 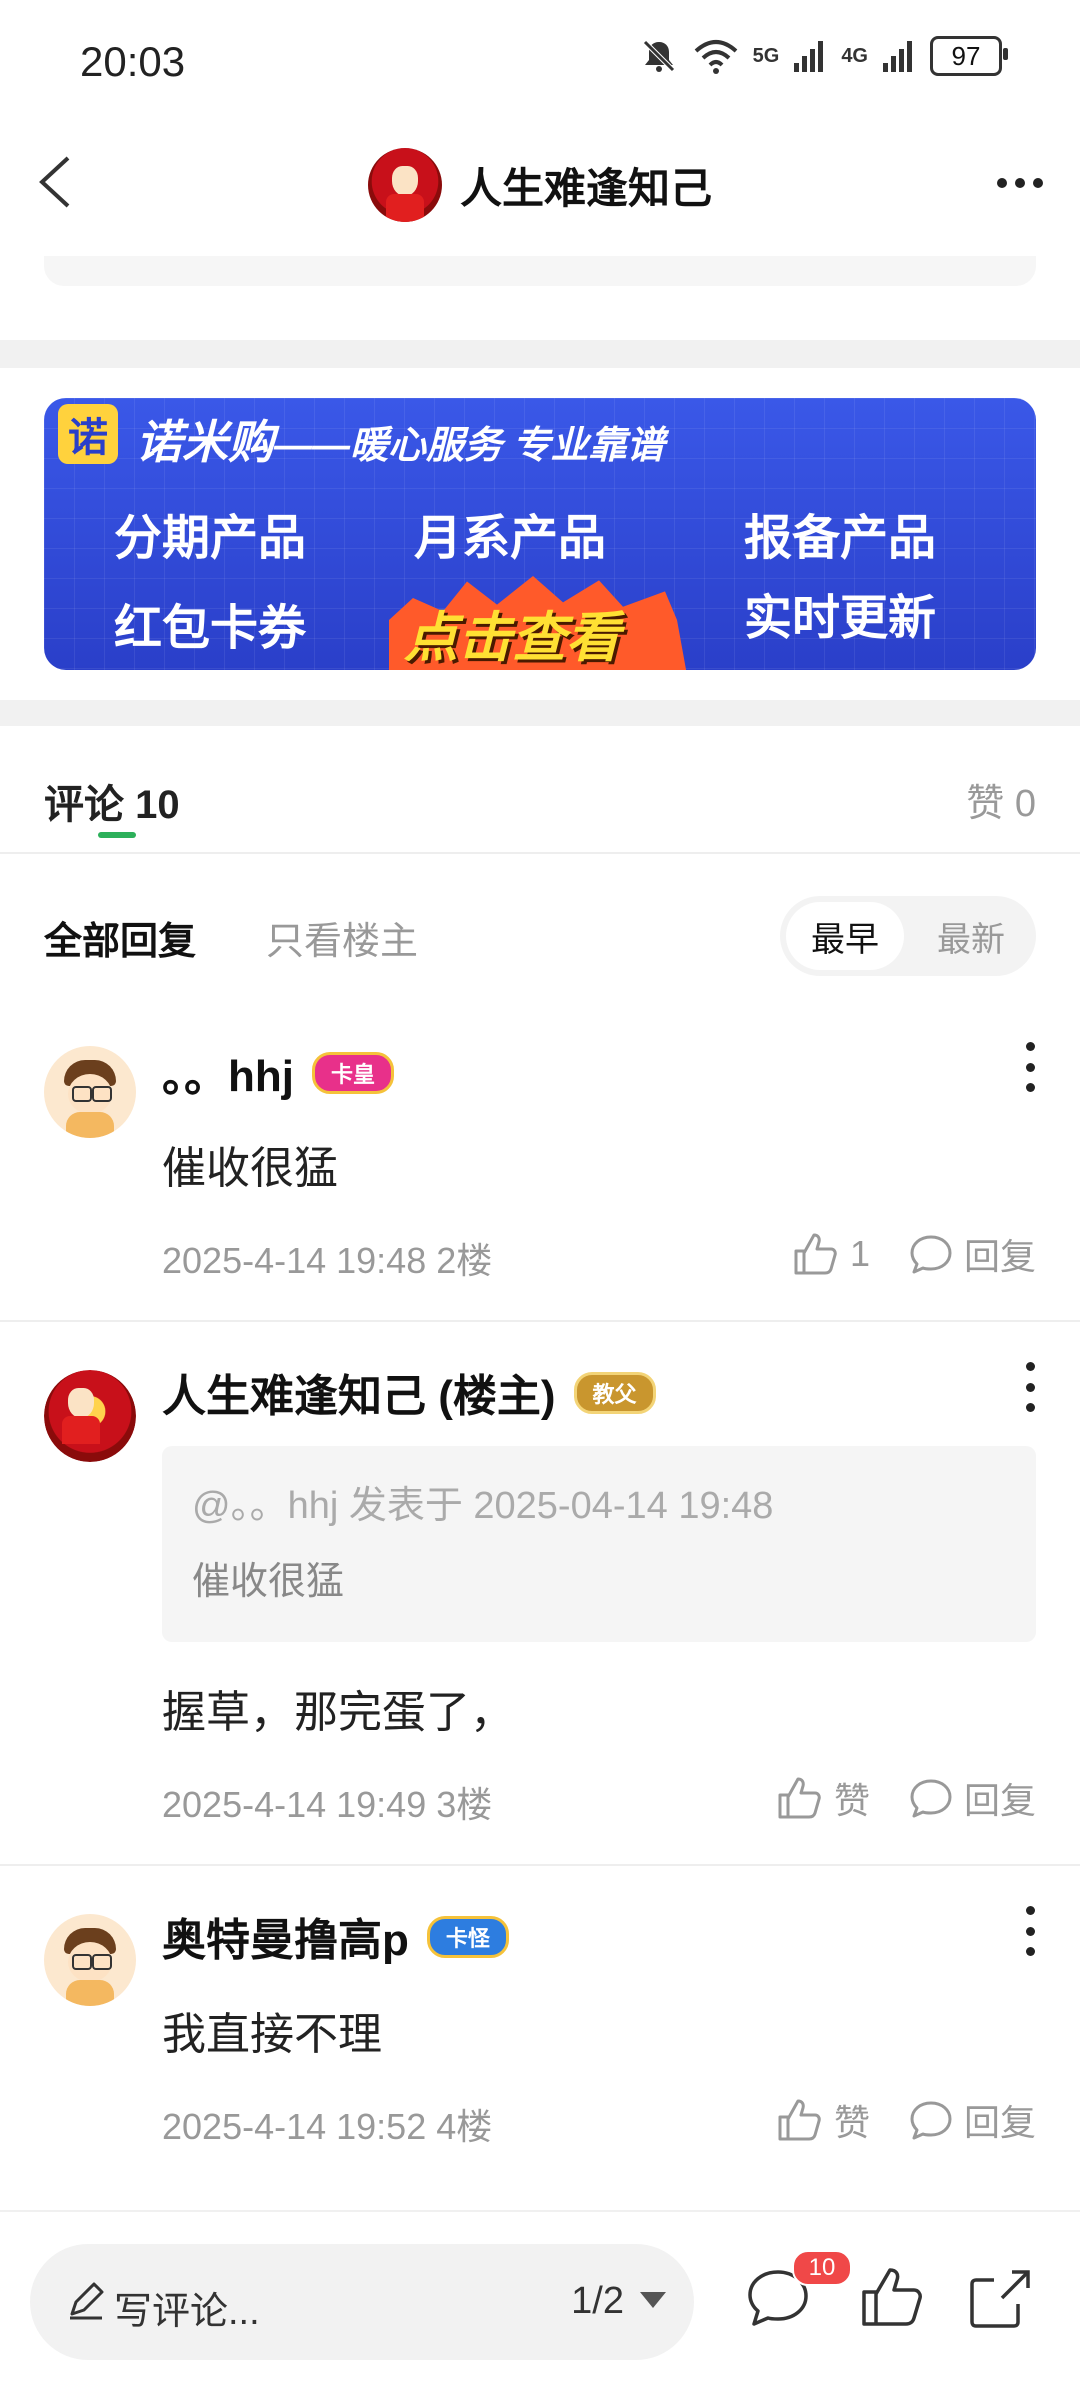 I want to click on author-avatar, so click(x=404, y=185).